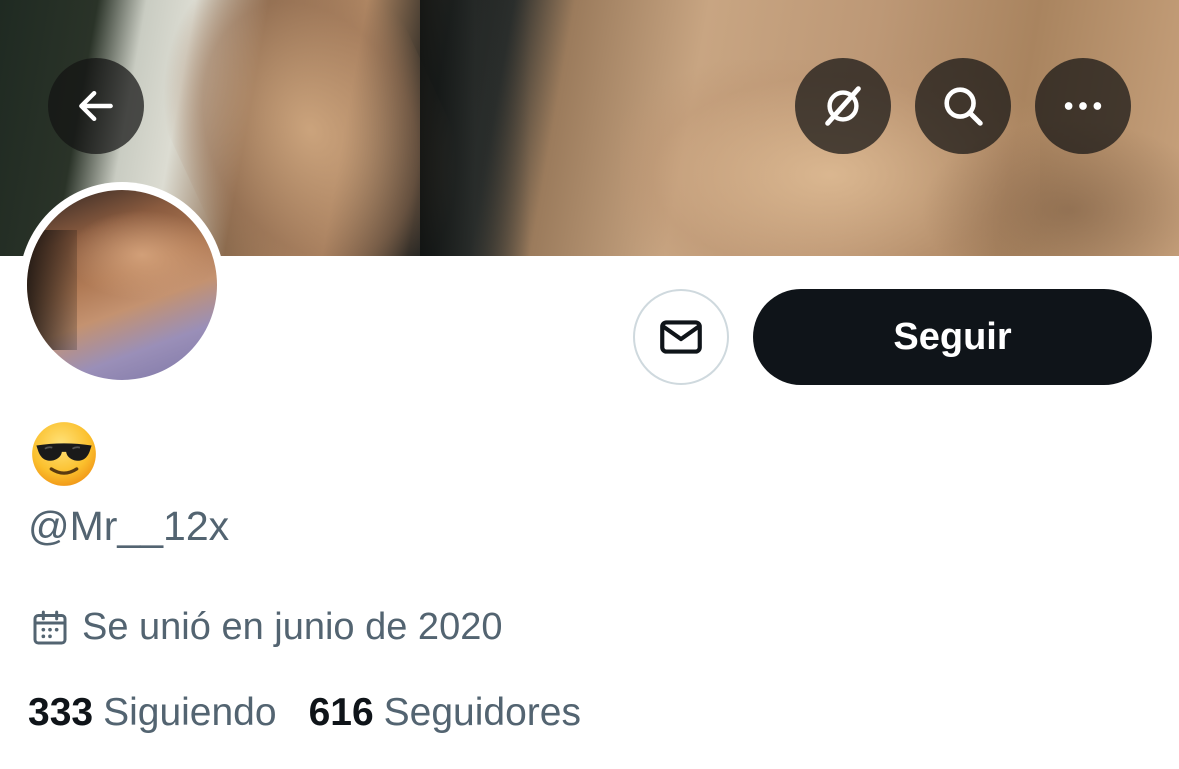 Image resolution: width=1179 pixels, height=769 pixels. I want to click on following-count: 333, so click(61, 712).